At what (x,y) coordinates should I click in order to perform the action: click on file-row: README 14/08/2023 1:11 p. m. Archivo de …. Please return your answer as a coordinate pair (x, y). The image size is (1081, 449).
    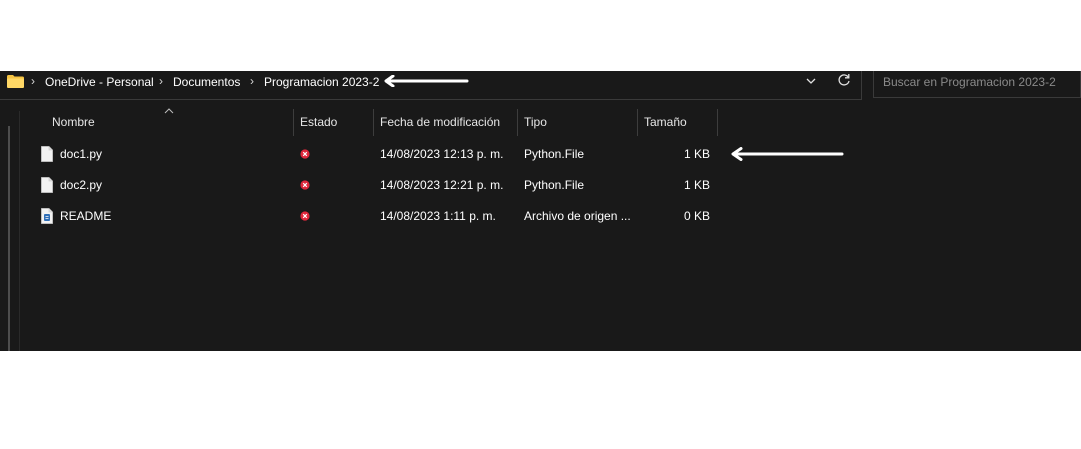
    Looking at the image, I should click on (370, 216).